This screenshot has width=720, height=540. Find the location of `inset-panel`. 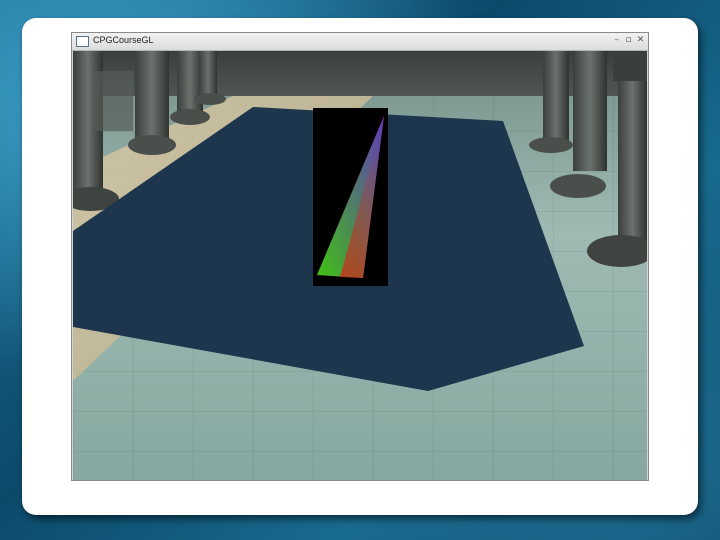

inset-panel is located at coordinates (350, 197).